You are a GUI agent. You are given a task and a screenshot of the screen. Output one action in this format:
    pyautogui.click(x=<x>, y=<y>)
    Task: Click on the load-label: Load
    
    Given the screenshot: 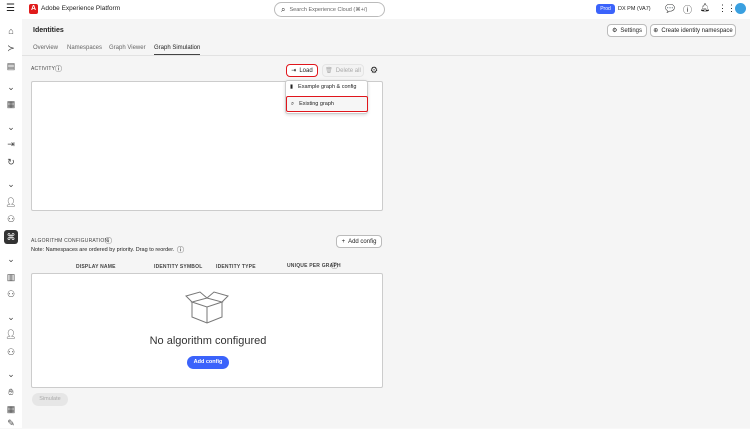 What is the action you would take?
    pyautogui.click(x=306, y=70)
    